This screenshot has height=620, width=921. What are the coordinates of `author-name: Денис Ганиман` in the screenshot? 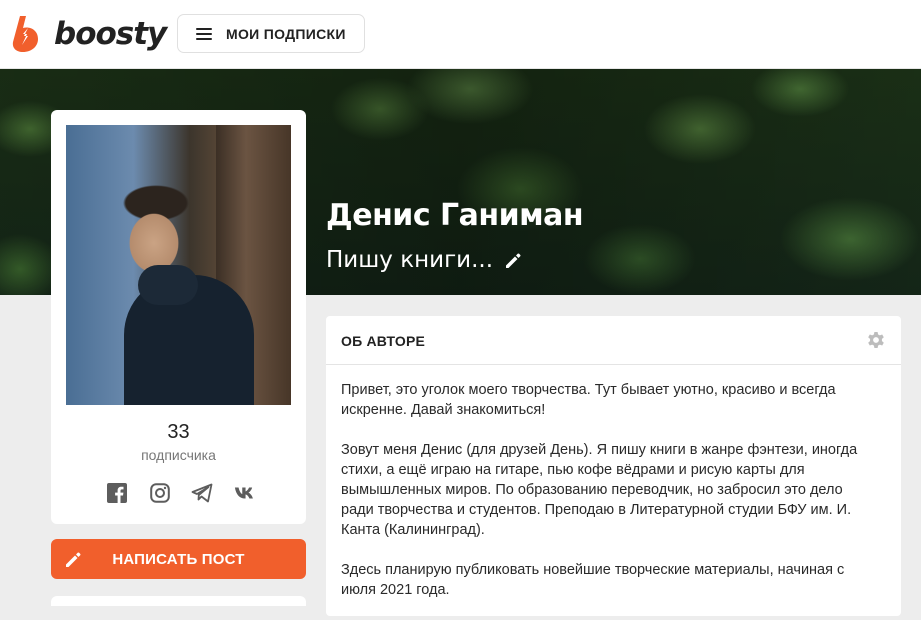 It's located at (455, 215).